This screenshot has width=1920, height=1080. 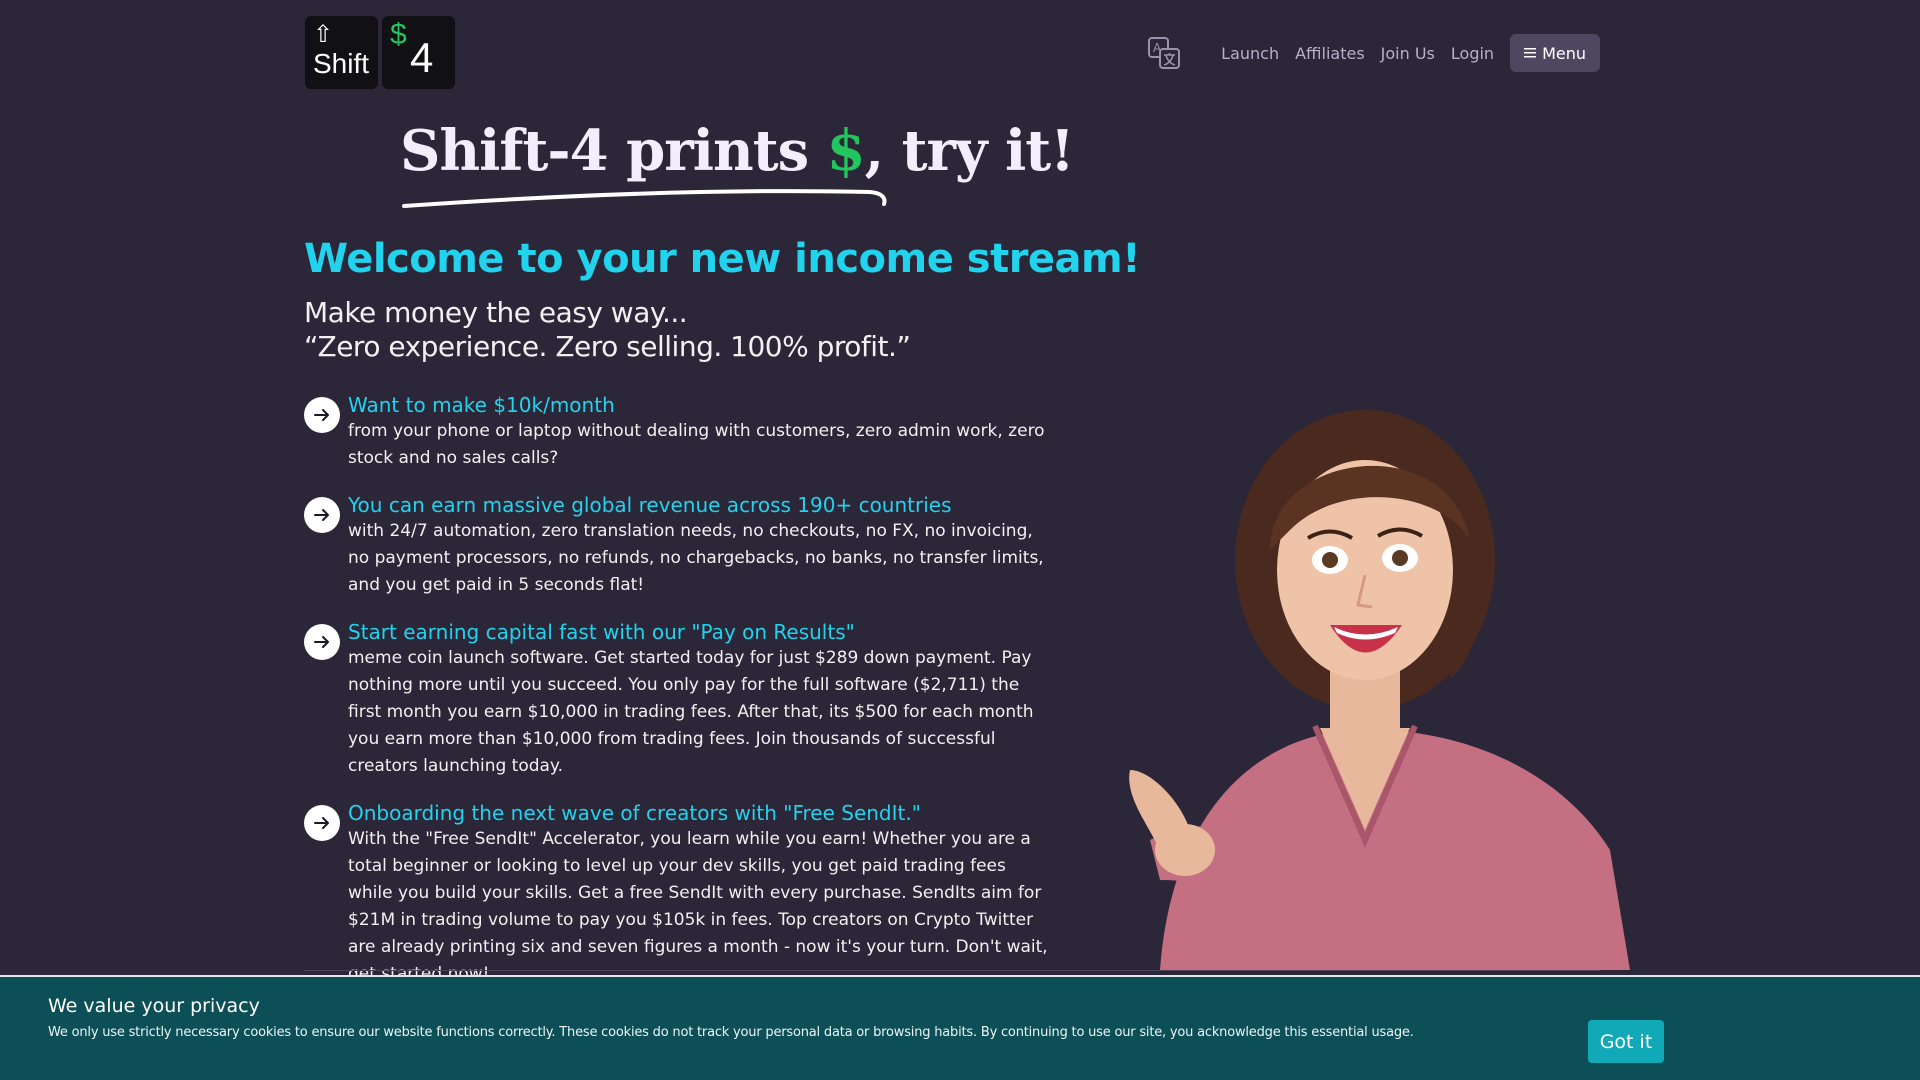 What do you see at coordinates (644, 198) in the screenshot?
I see `hero-underline` at bounding box center [644, 198].